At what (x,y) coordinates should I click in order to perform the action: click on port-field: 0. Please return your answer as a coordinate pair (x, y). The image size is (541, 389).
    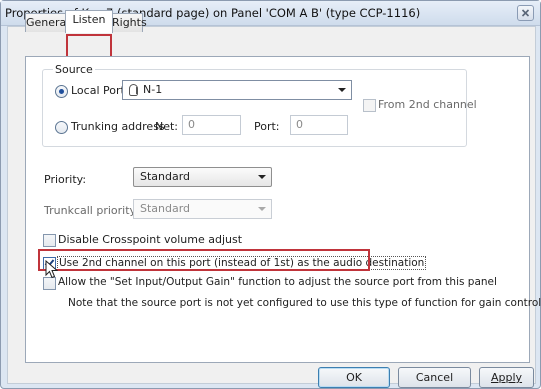
    Looking at the image, I should click on (319, 125).